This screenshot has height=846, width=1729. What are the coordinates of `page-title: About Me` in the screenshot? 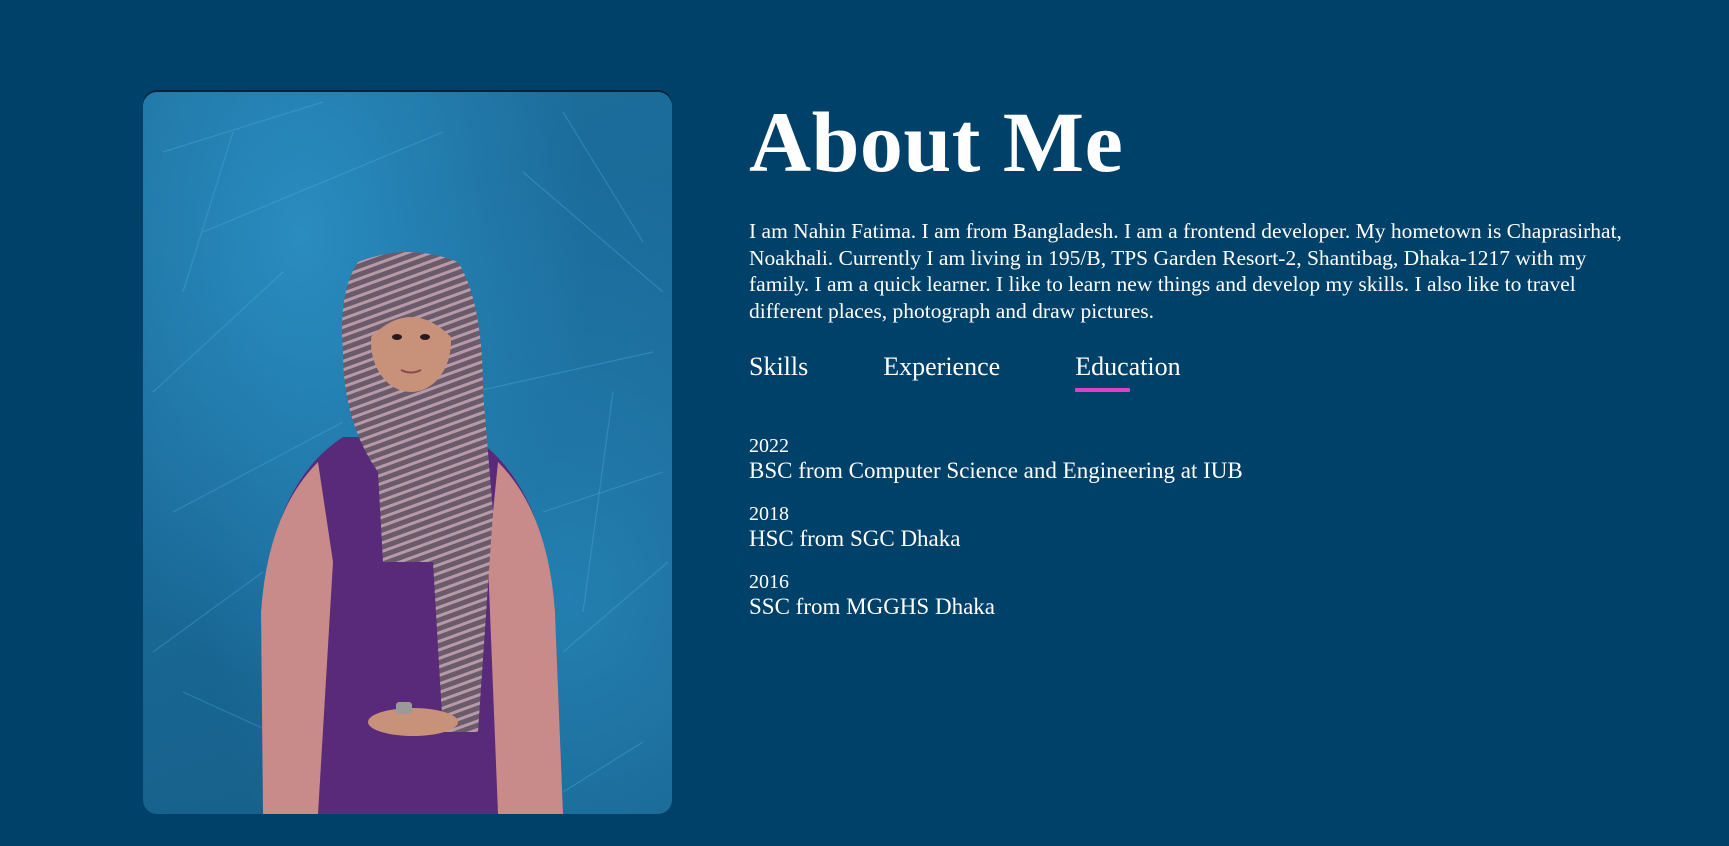 It's located at (936, 142).